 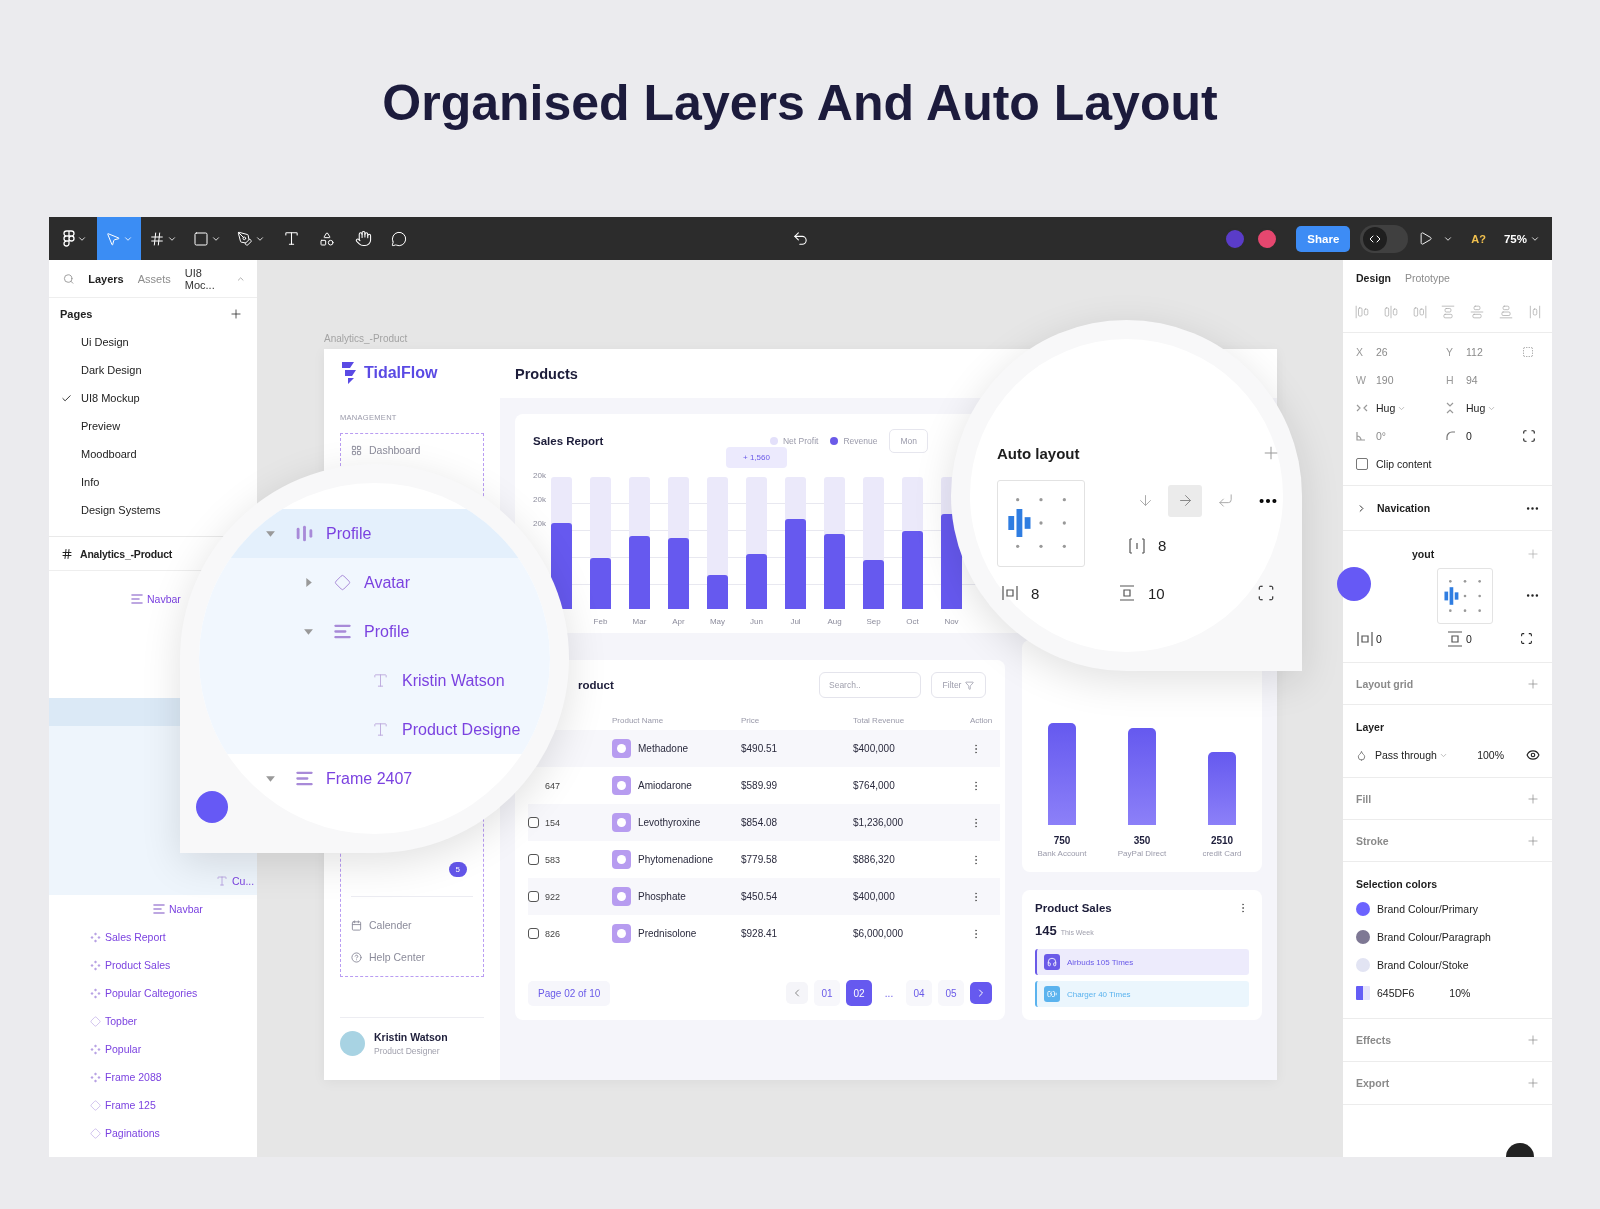 I want to click on table-cell: 647, so click(x=553, y=786).